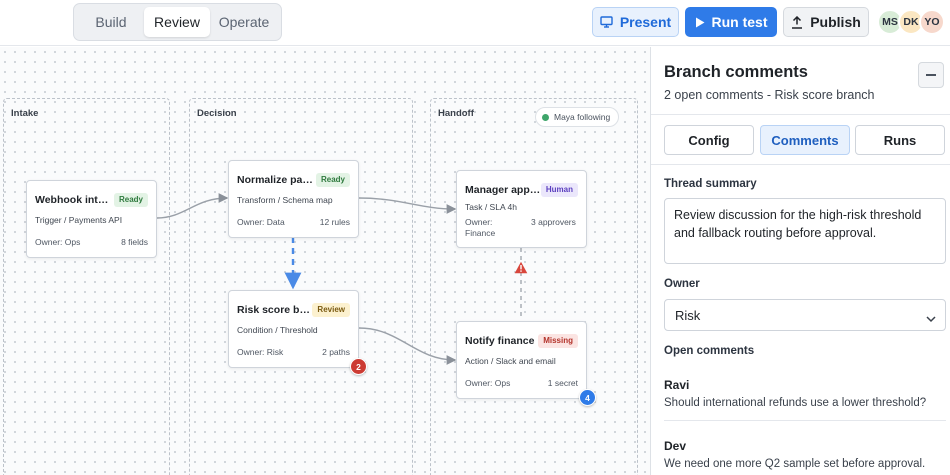  Describe the element at coordinates (491, 207) in the screenshot. I see `node-subtitle: Task / SLA 4h` at that location.